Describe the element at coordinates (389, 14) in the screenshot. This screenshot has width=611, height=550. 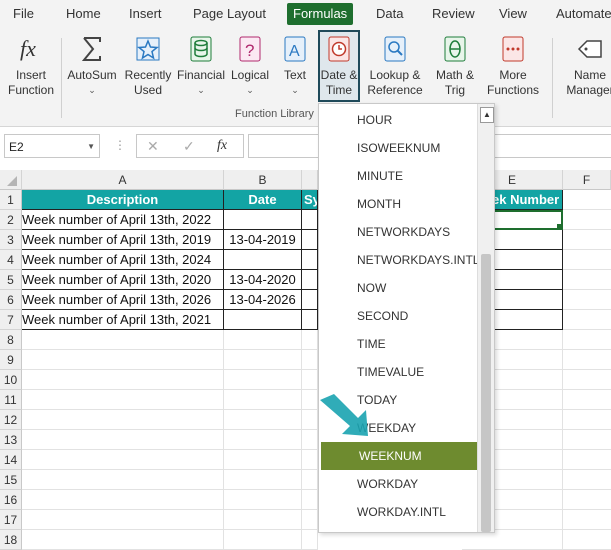
I see `menu-data: Data` at that location.